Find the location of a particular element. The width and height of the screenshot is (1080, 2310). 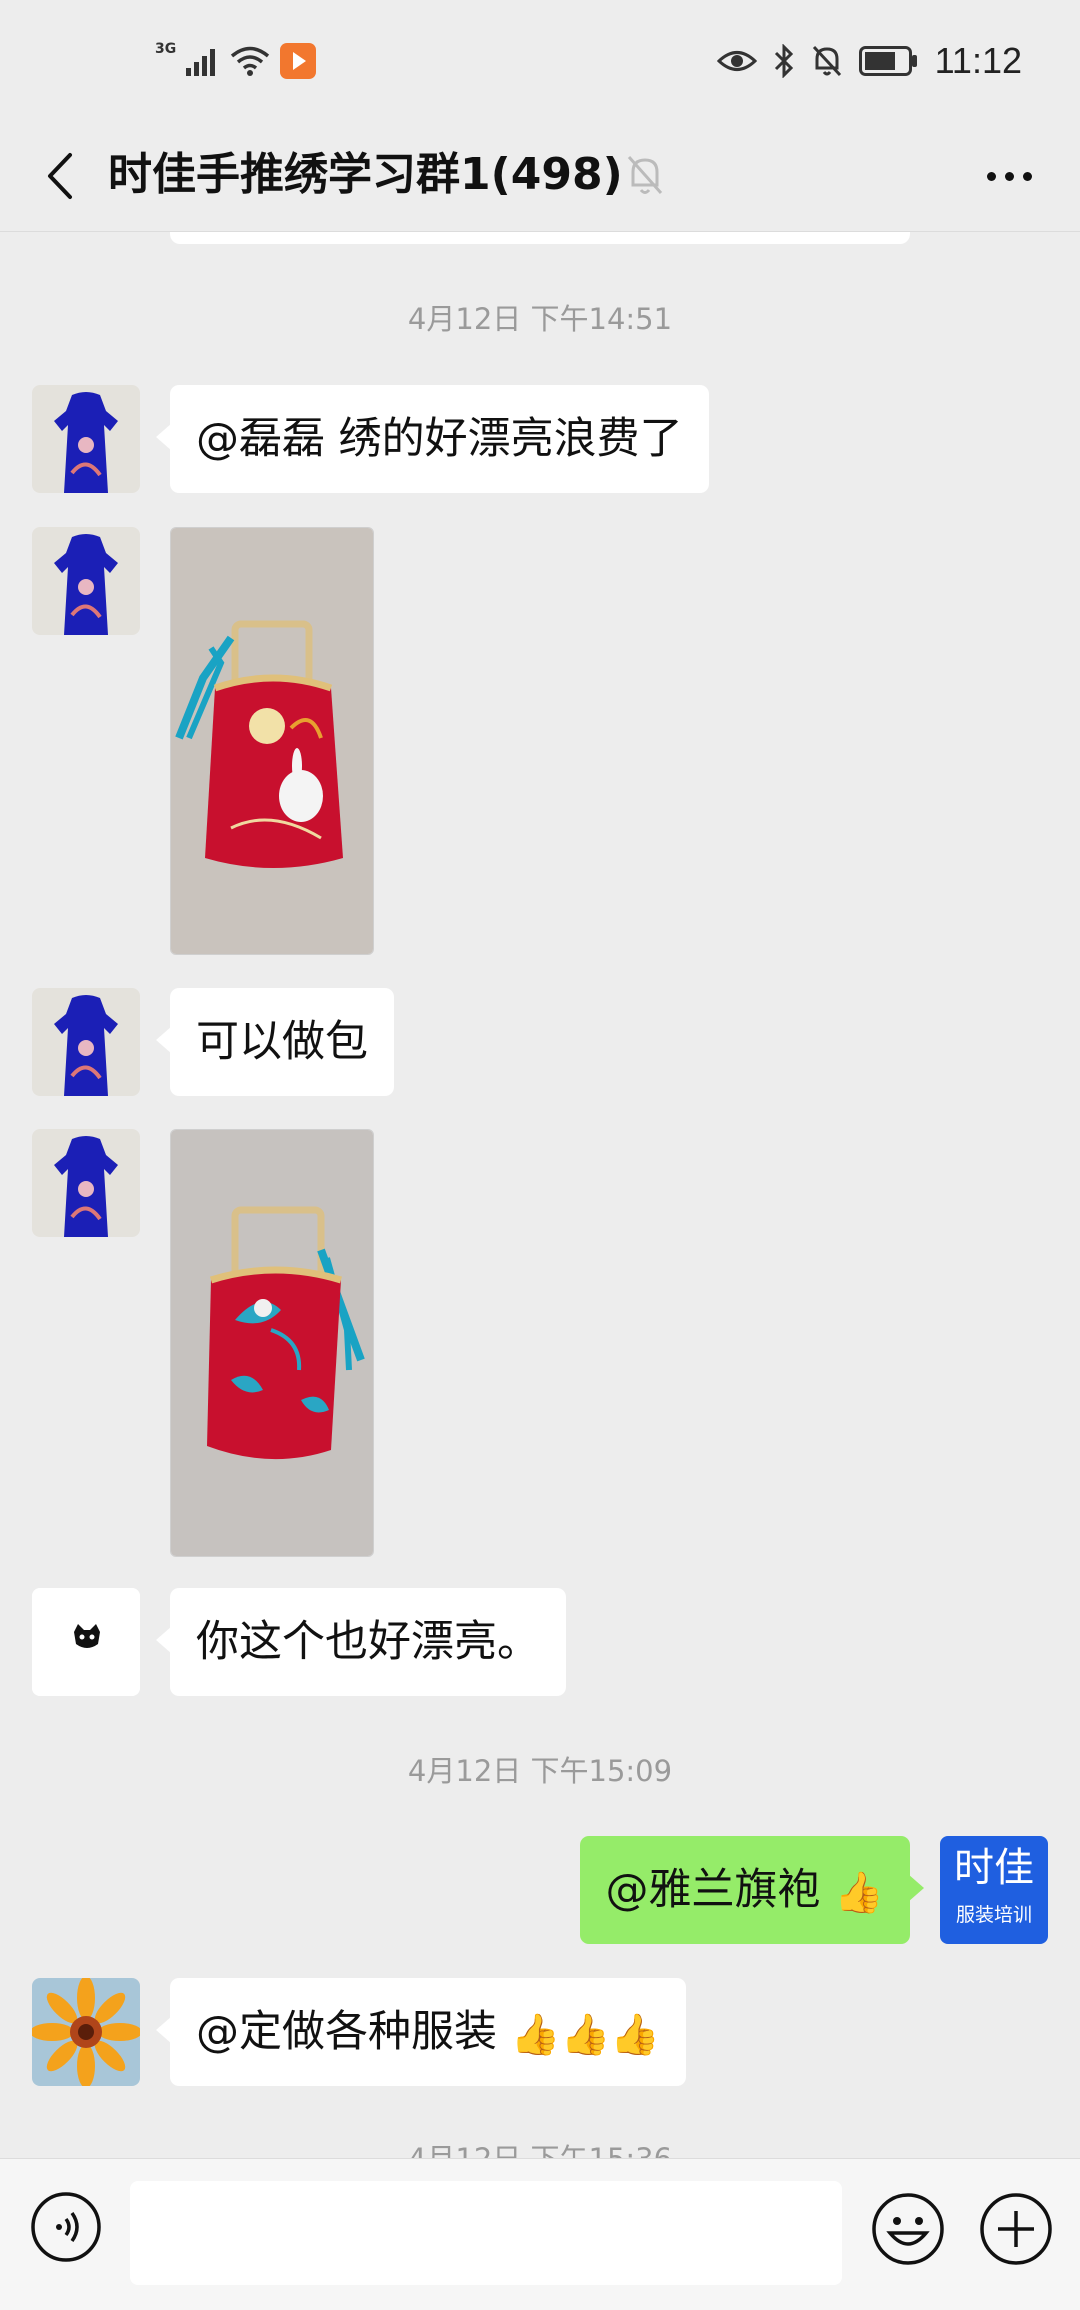

bluetooth-icon is located at coordinates (783, 61).